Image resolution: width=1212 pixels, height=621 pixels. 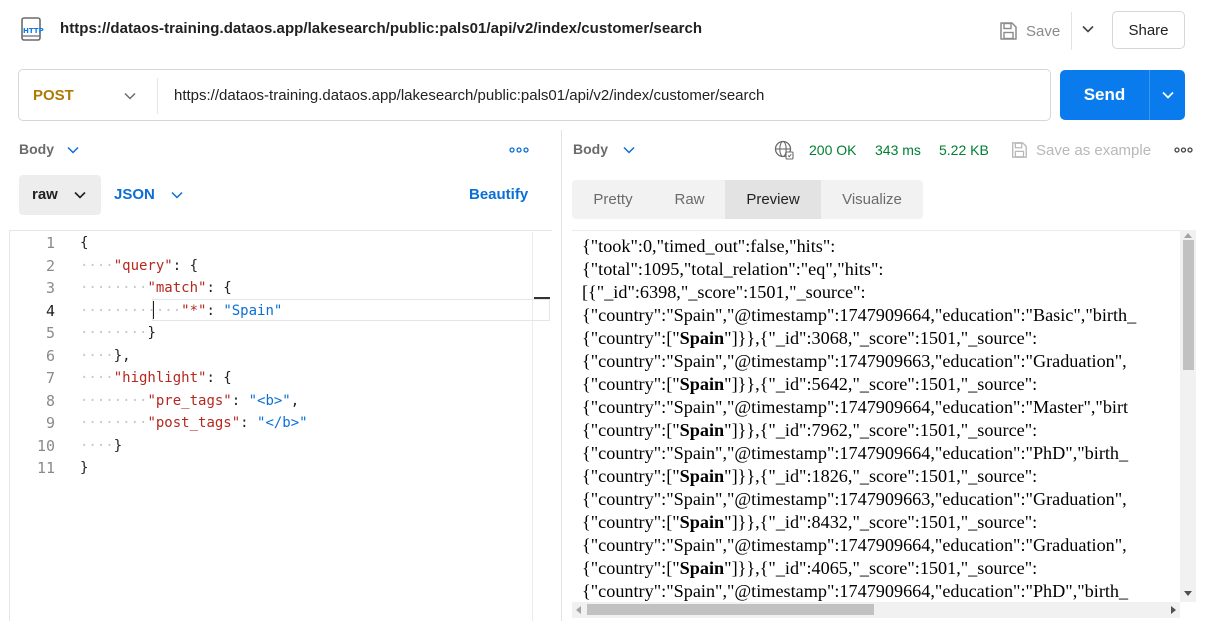 I want to click on line-number: 2, so click(x=50, y=265).